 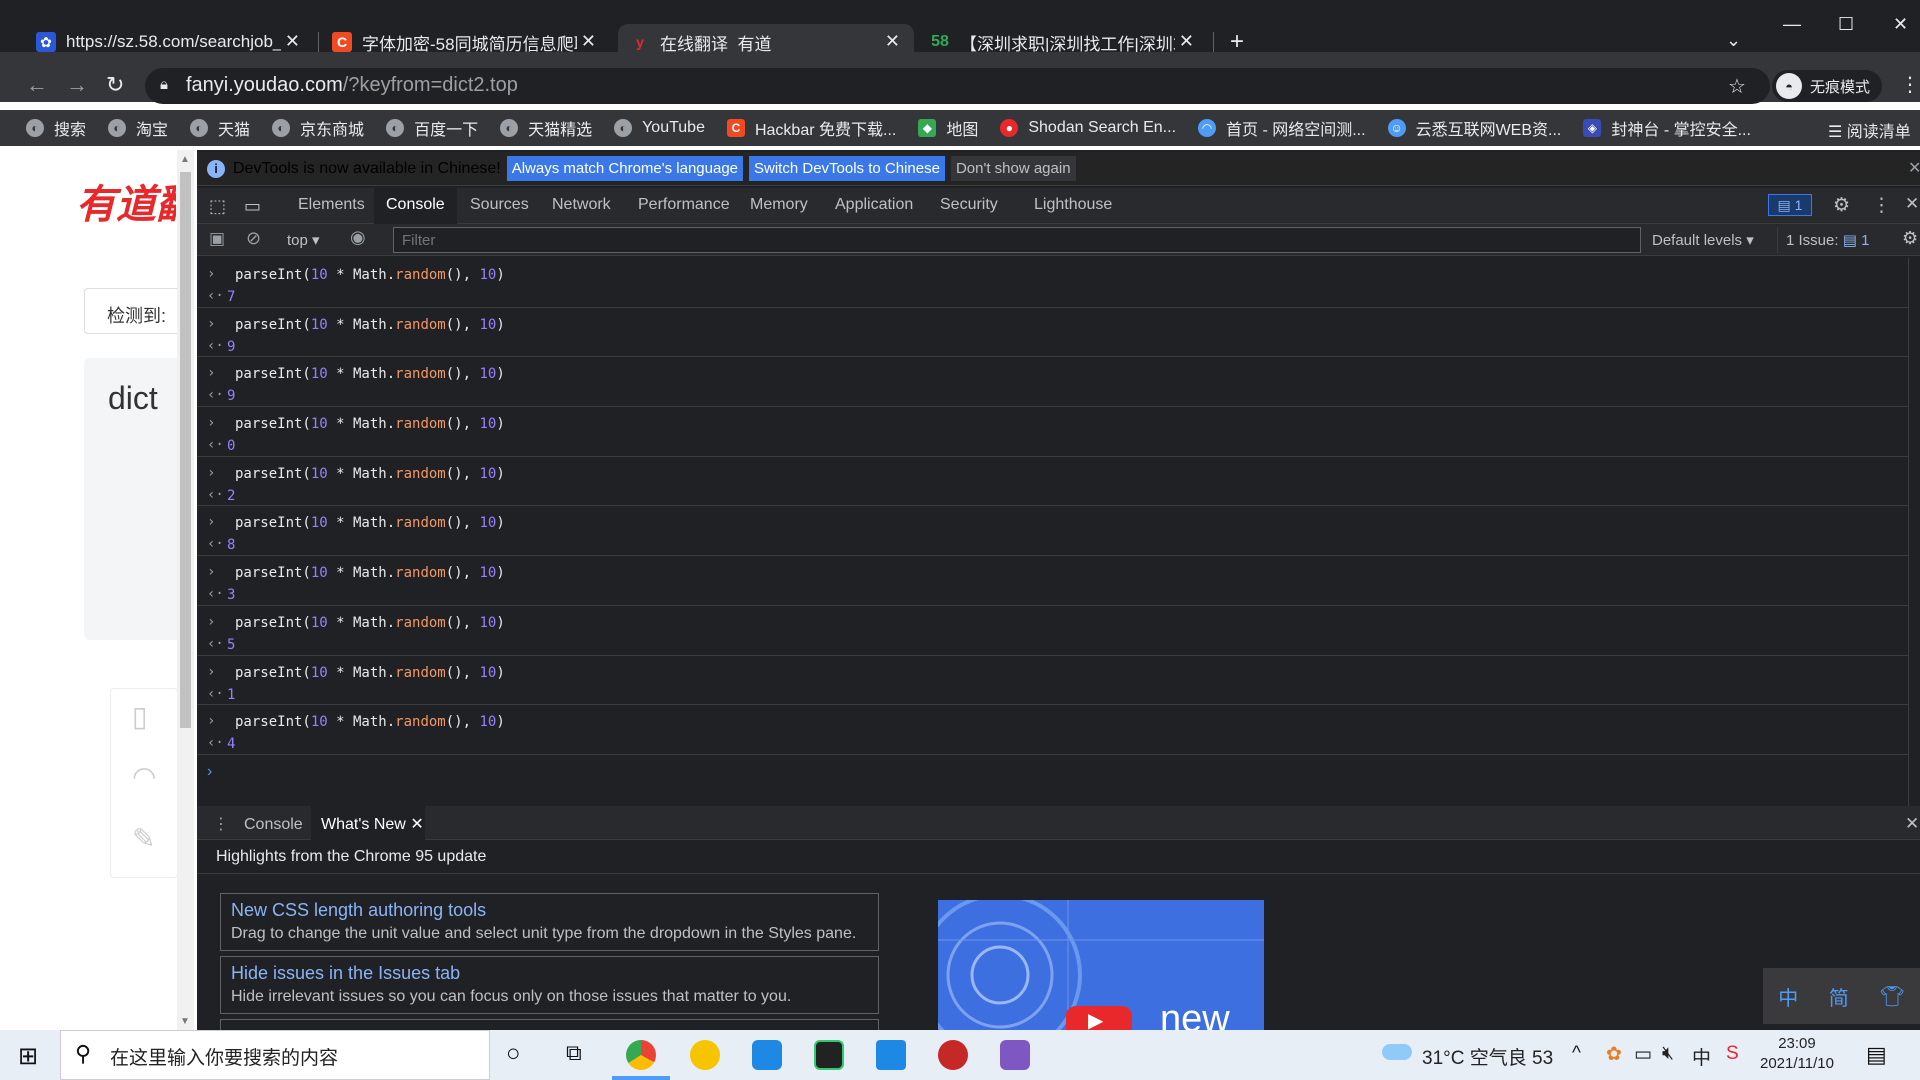 I want to click on drawer-tab-console: Console, so click(x=273, y=825).